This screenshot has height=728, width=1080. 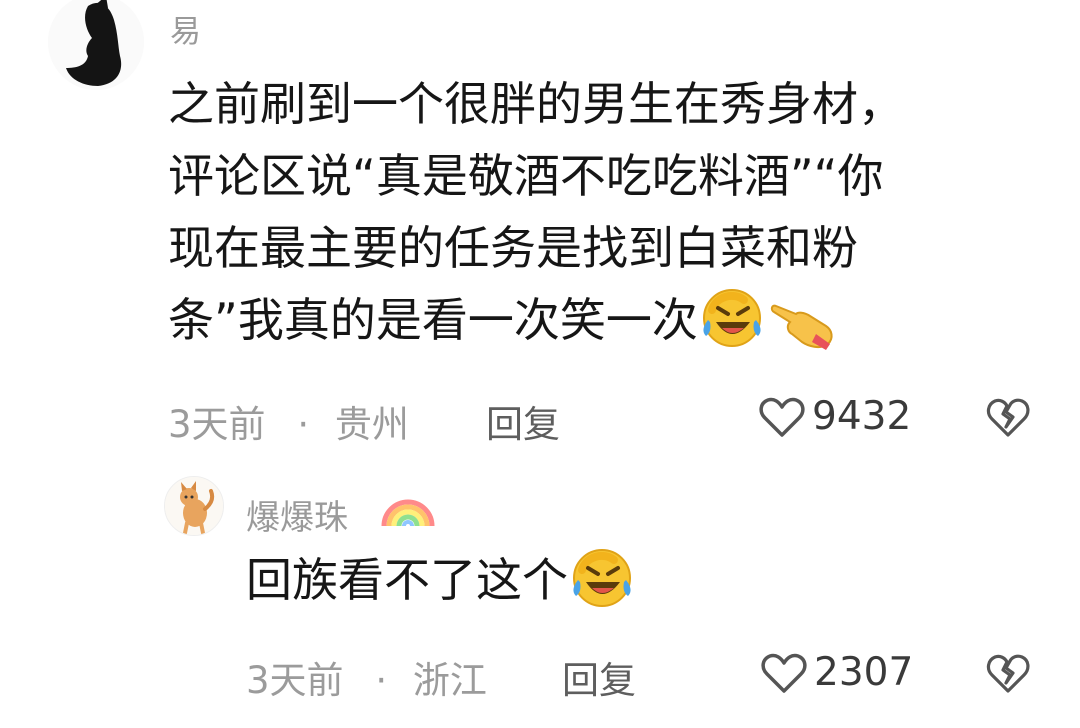 I want to click on comment-location: 浙江, so click(x=449, y=680).